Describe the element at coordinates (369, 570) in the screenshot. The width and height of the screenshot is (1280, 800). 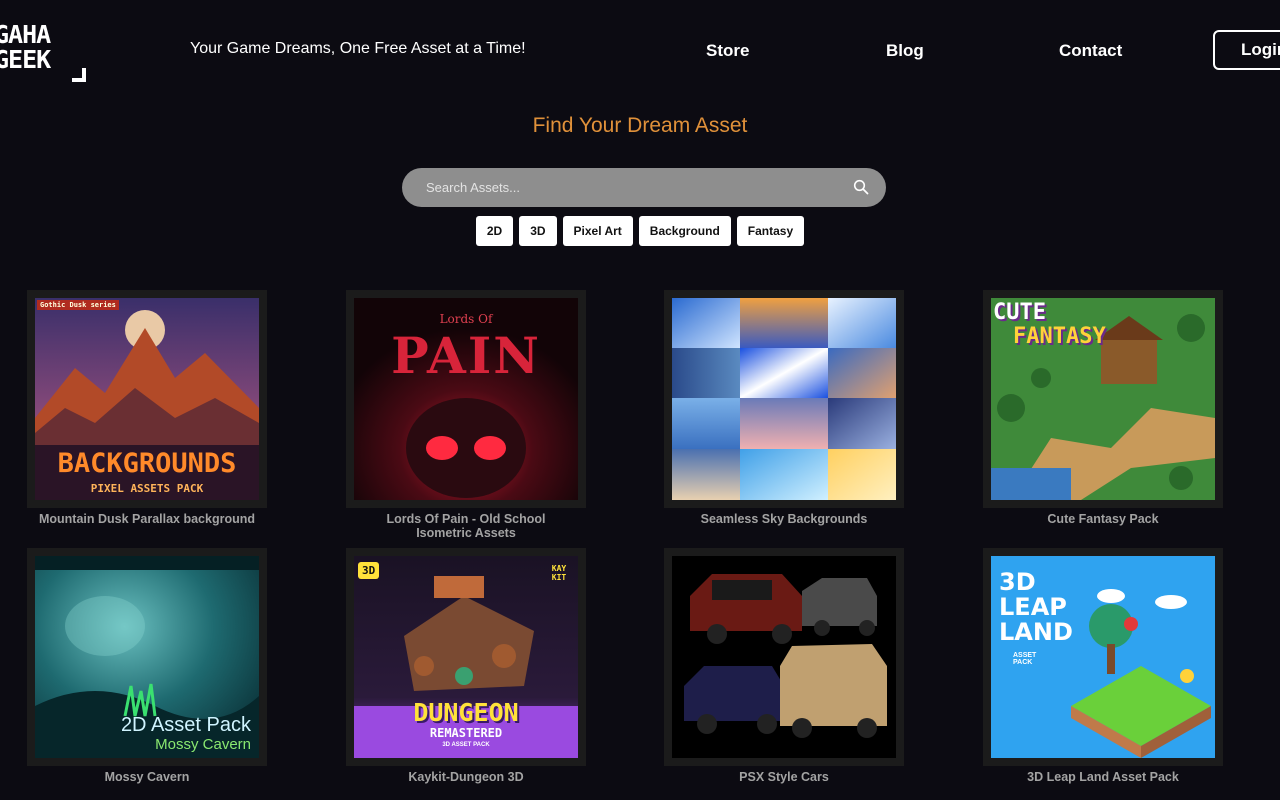
I see `art-badge-3d: 3D` at that location.